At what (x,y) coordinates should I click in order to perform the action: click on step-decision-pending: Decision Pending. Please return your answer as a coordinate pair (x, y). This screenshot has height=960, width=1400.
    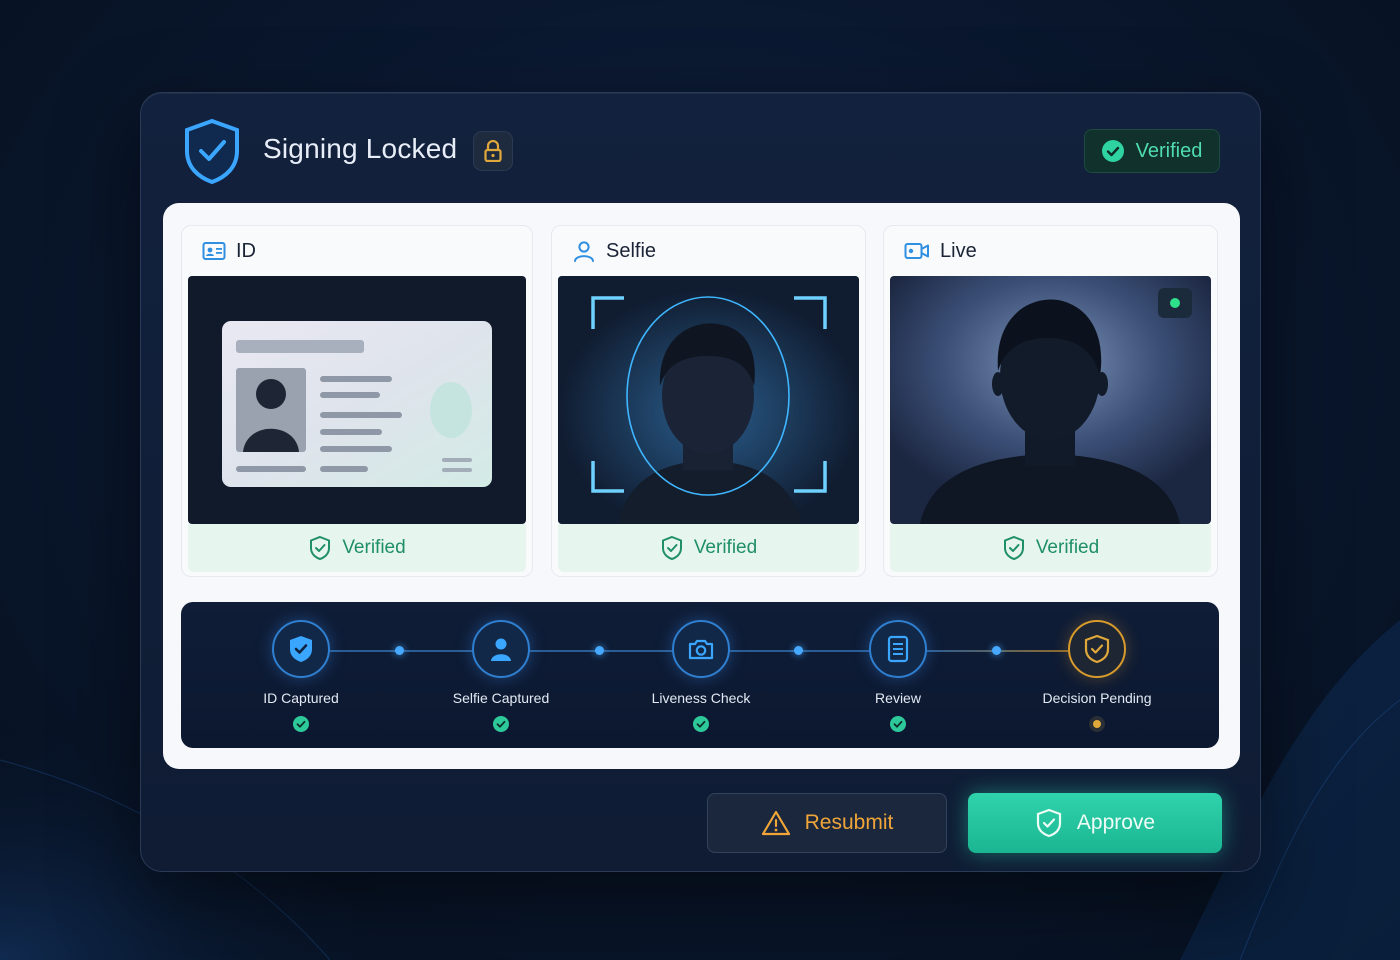
    Looking at the image, I should click on (1097, 678).